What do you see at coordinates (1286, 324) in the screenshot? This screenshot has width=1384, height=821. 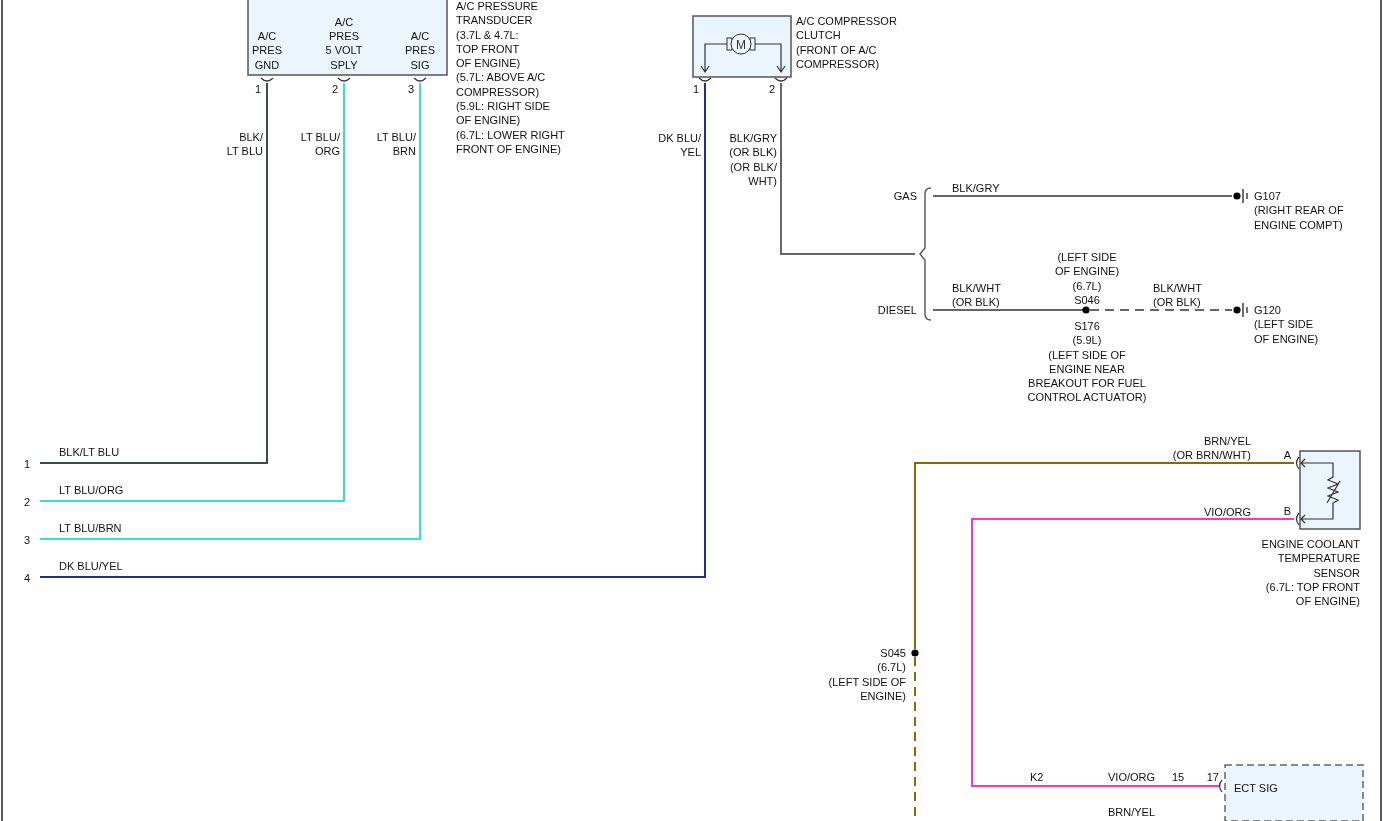 I see `ground-label: G120 (LEFT SIDE OF ENGINE)` at bounding box center [1286, 324].